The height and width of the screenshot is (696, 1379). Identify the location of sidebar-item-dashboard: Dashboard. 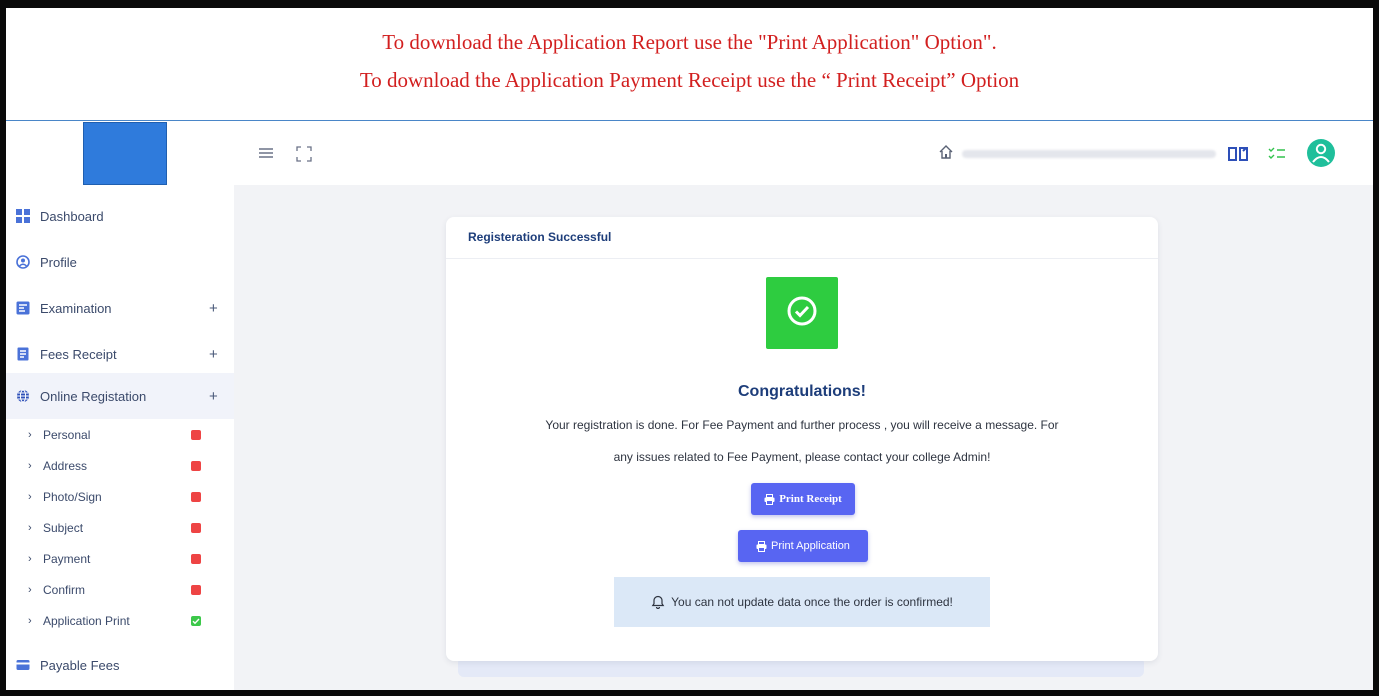
(120, 216).